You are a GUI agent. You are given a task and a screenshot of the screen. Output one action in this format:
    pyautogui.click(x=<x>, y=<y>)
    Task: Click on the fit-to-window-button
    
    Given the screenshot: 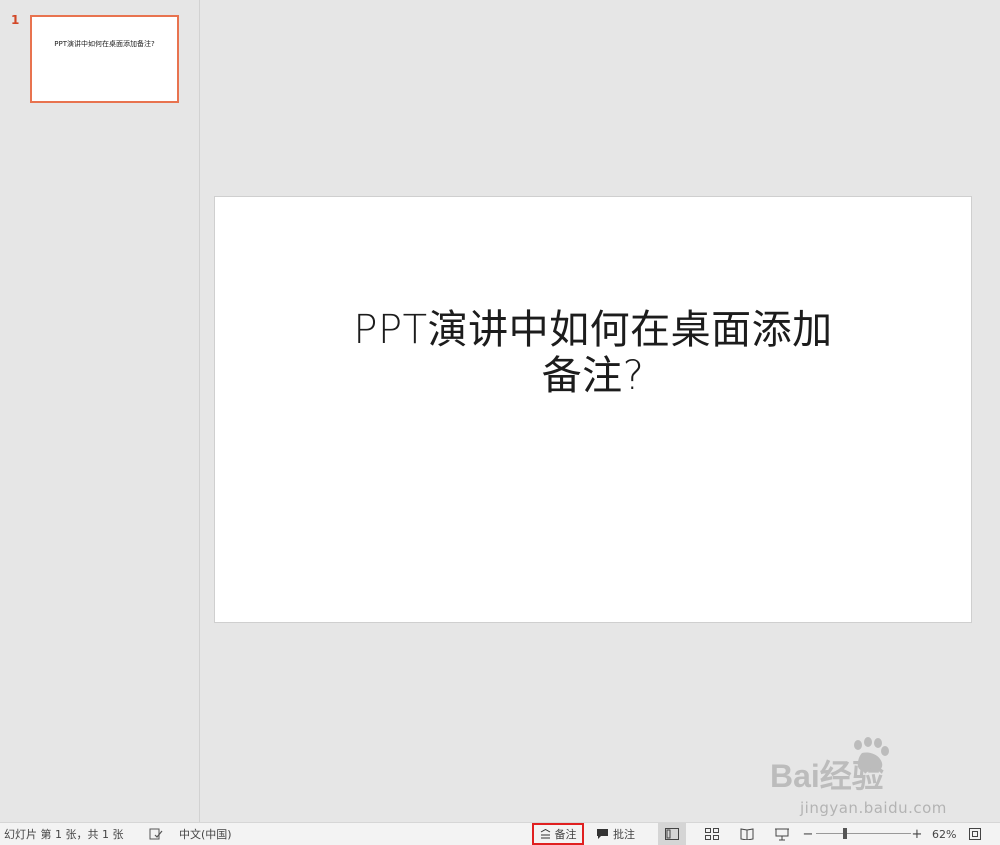 What is the action you would take?
    pyautogui.click(x=975, y=834)
    